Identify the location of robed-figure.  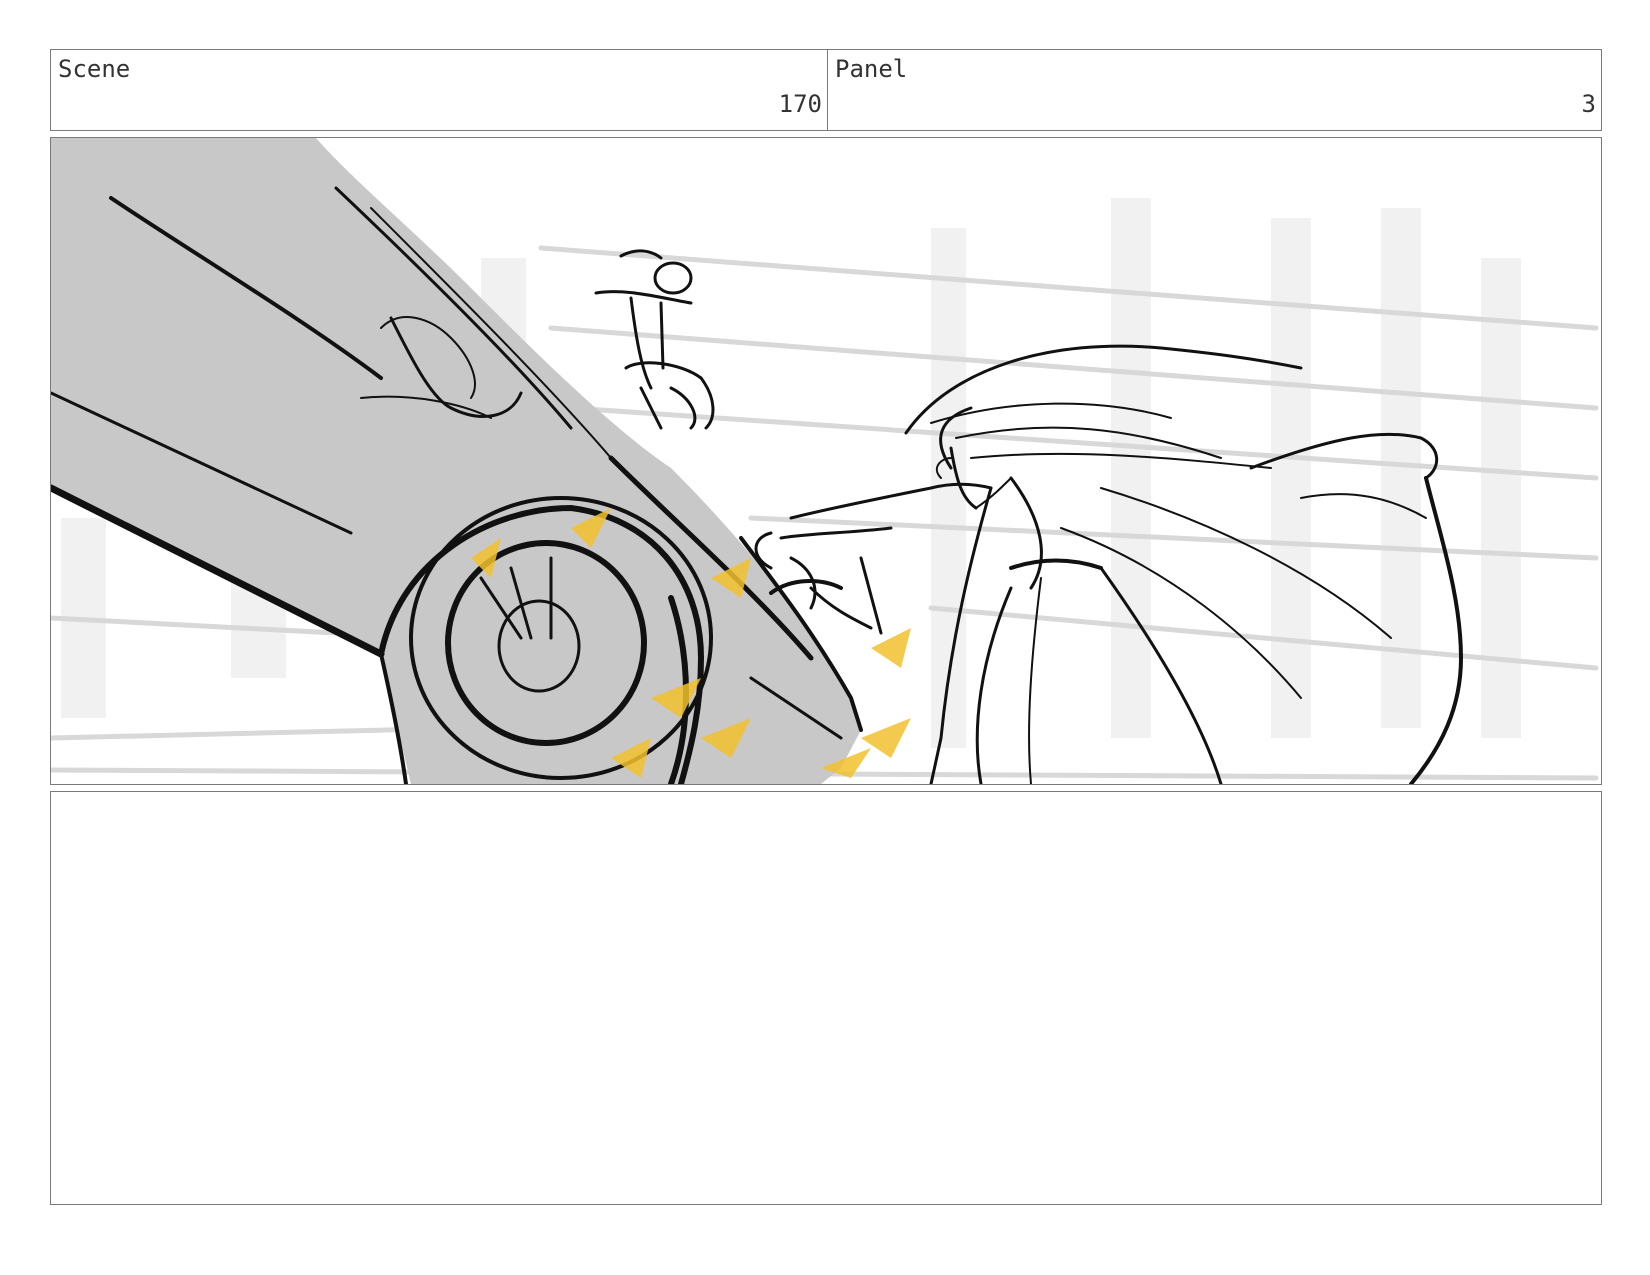
(1108, 564).